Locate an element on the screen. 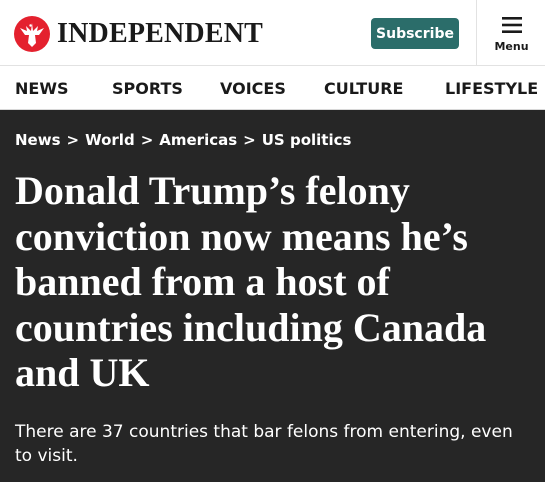  subscribe-button: Subscribe is located at coordinates (415, 33).